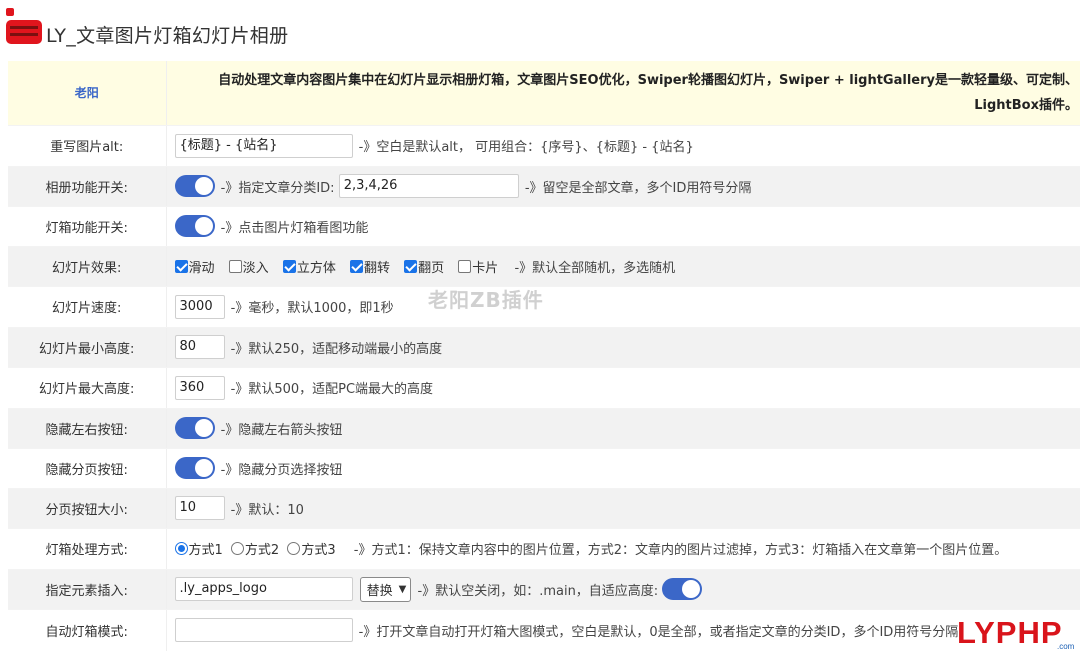 The width and height of the screenshot is (1080, 651). I want to click on effect-checkbox-slide: 滑动, so click(194, 266).